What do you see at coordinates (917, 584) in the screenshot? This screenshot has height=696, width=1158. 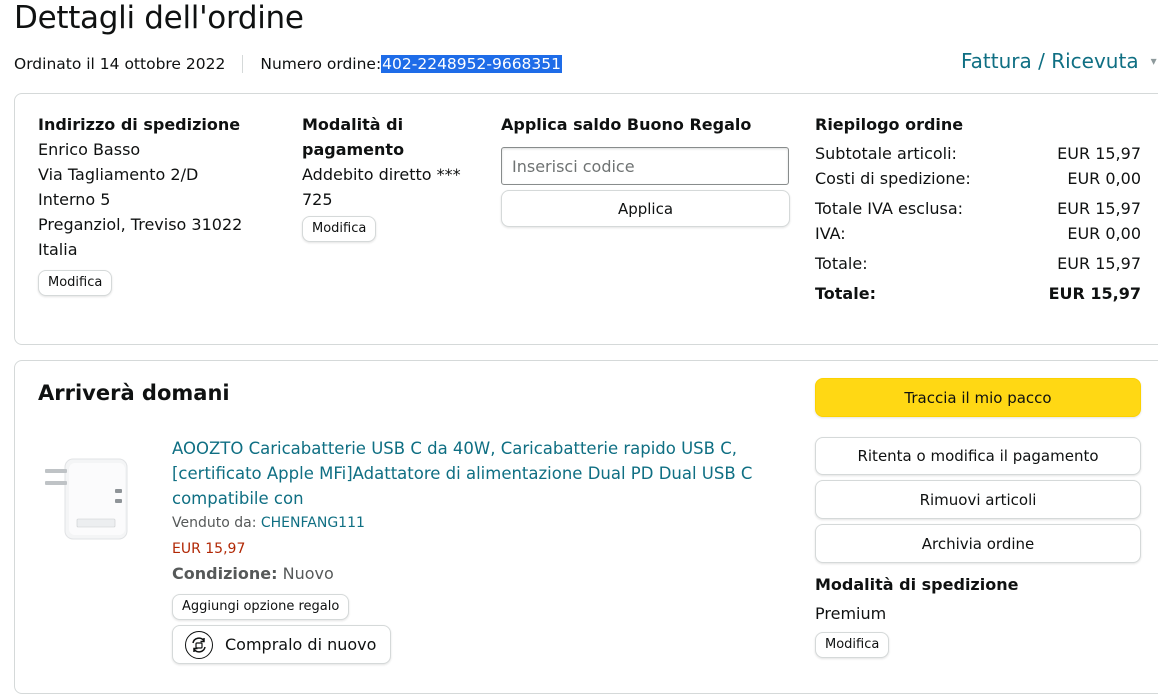 I see `shipping-method-title: Modalità di spedizione` at bounding box center [917, 584].